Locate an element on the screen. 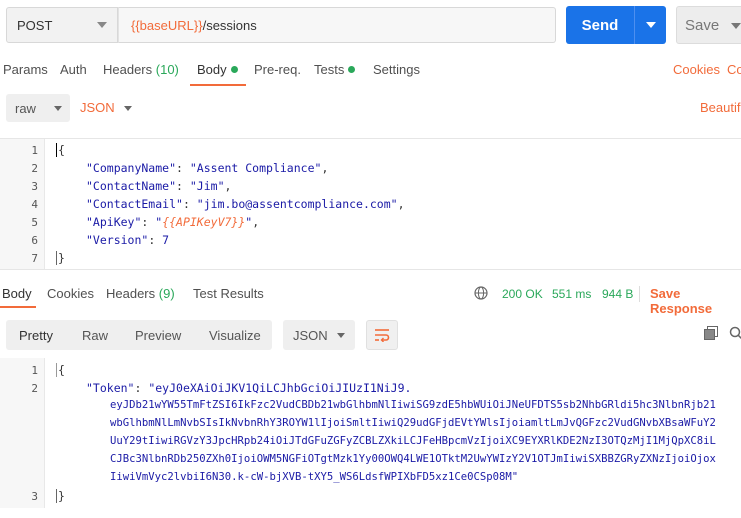  send-button: Send is located at coordinates (616, 25).